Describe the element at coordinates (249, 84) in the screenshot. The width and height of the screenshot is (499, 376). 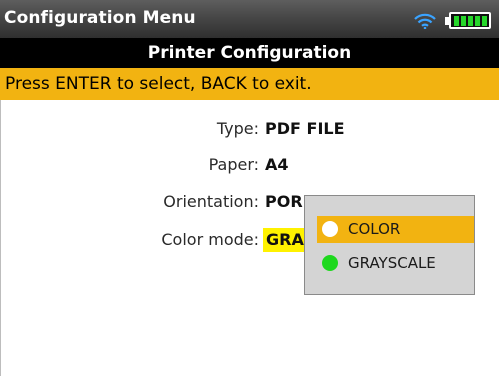
I see `instruction-bar: Press ENTER to select, BACK to exit.` at that location.